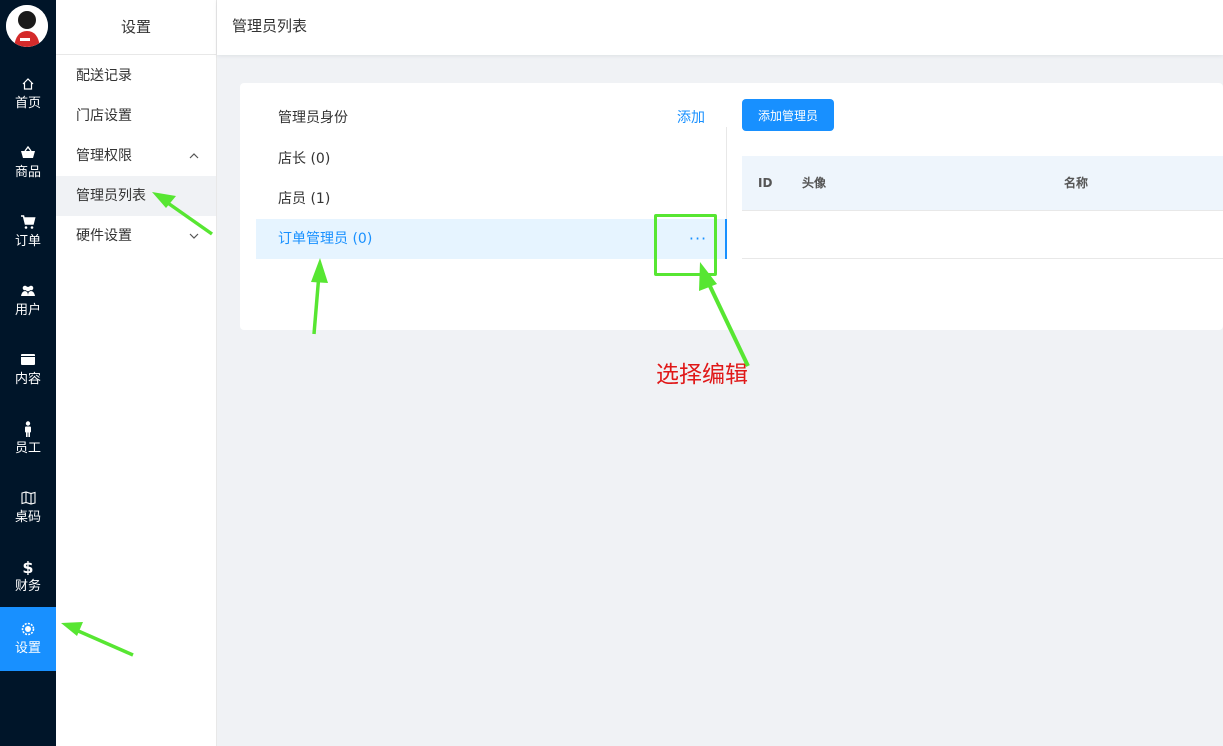 The image size is (1223, 746). What do you see at coordinates (28, 577) in the screenshot?
I see `nav-finance: $ 财务` at bounding box center [28, 577].